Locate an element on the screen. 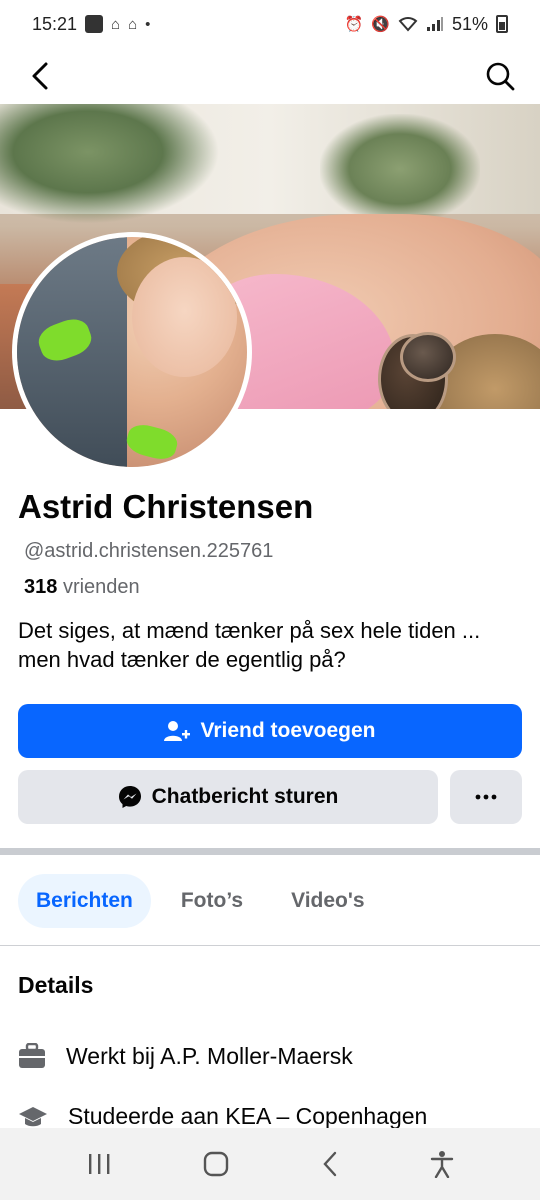  battery-icon is located at coordinates (502, 24).